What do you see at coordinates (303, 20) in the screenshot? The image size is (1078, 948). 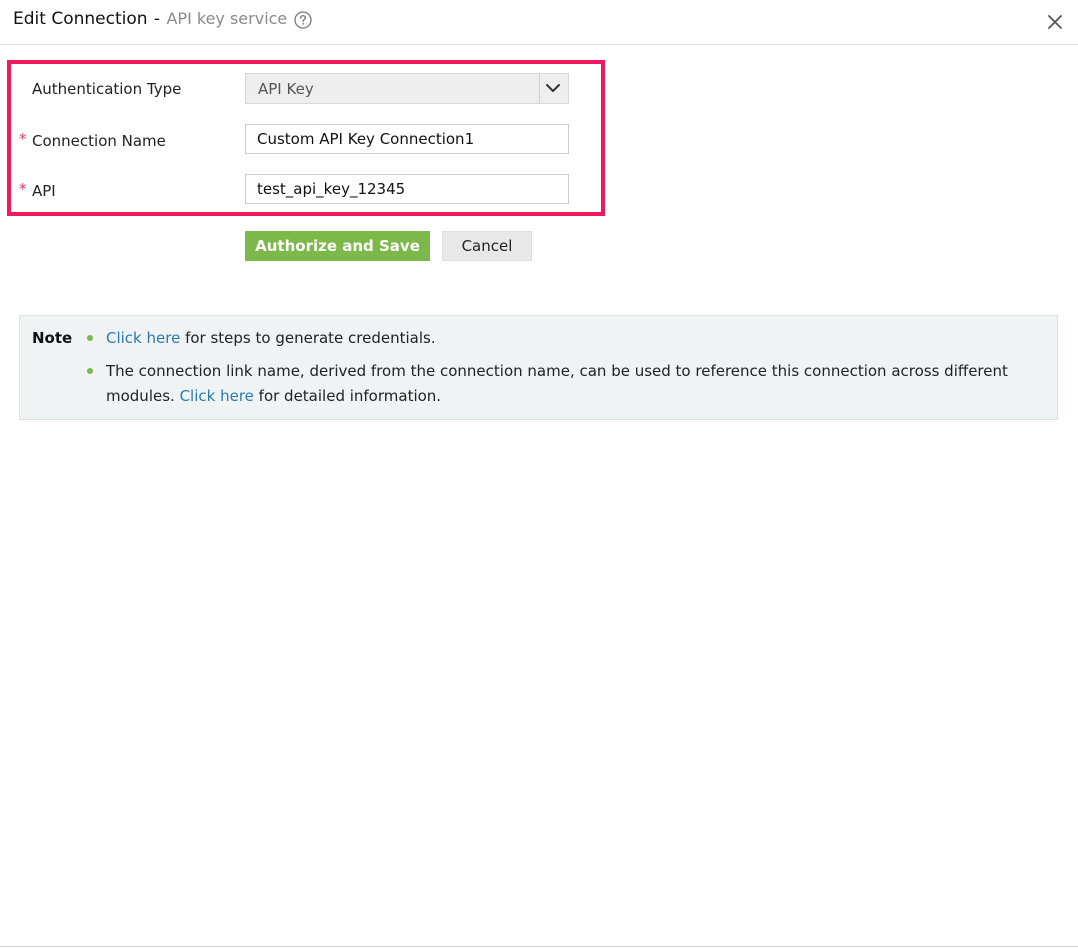 I see `question-circle-icon` at bounding box center [303, 20].